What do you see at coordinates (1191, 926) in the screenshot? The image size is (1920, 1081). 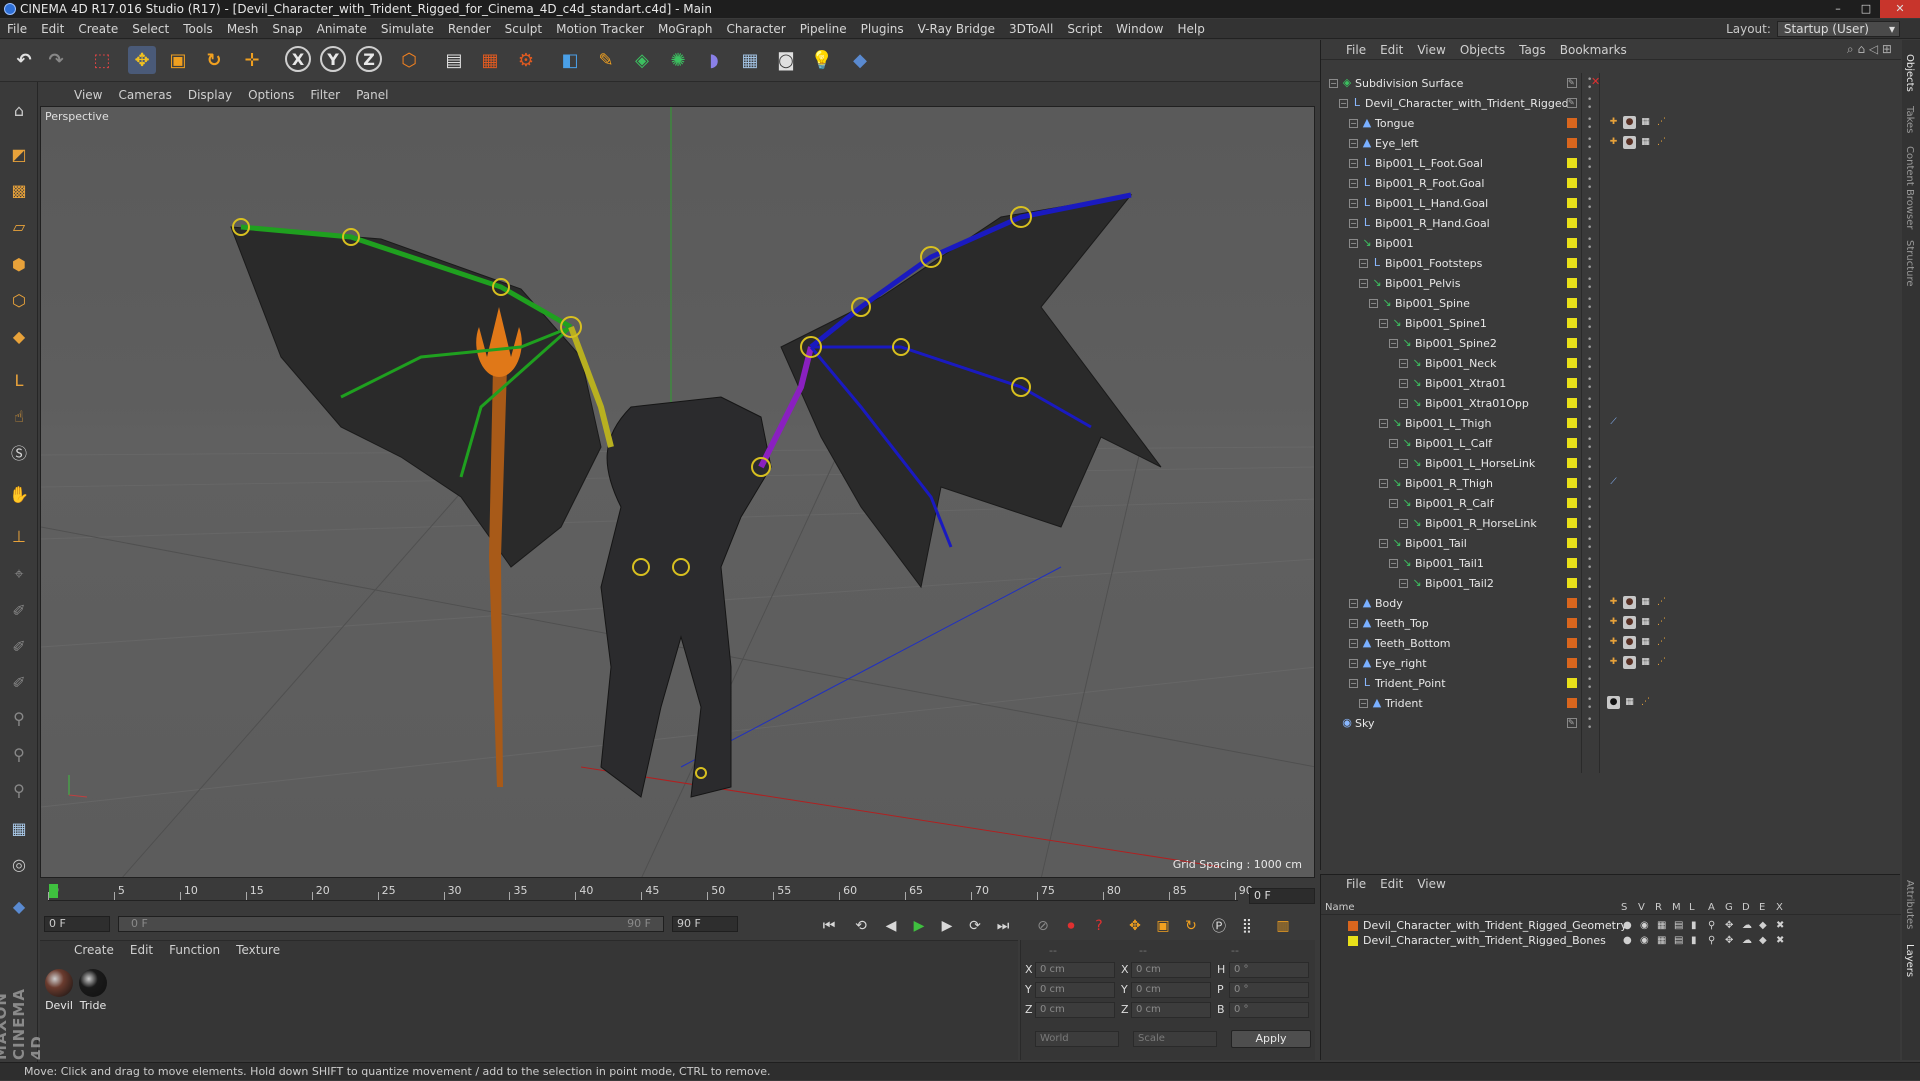 I see `key-rotation-icon: ↻` at bounding box center [1191, 926].